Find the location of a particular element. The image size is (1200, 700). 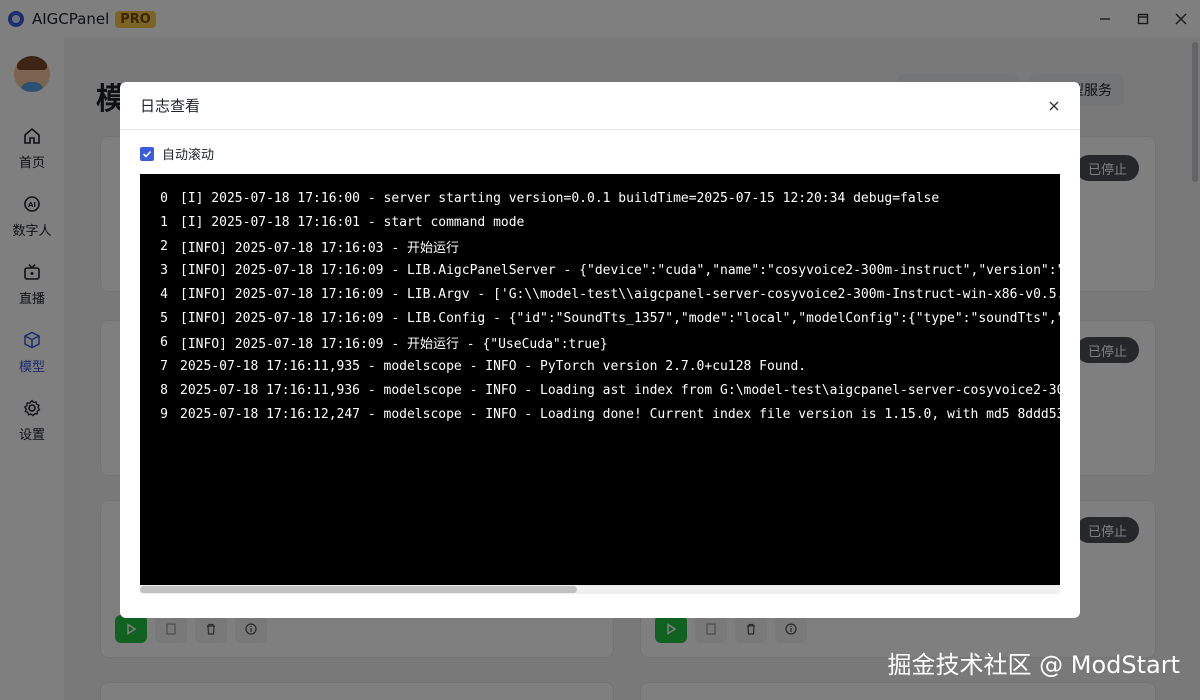

log-line-number: 9 is located at coordinates (164, 414).